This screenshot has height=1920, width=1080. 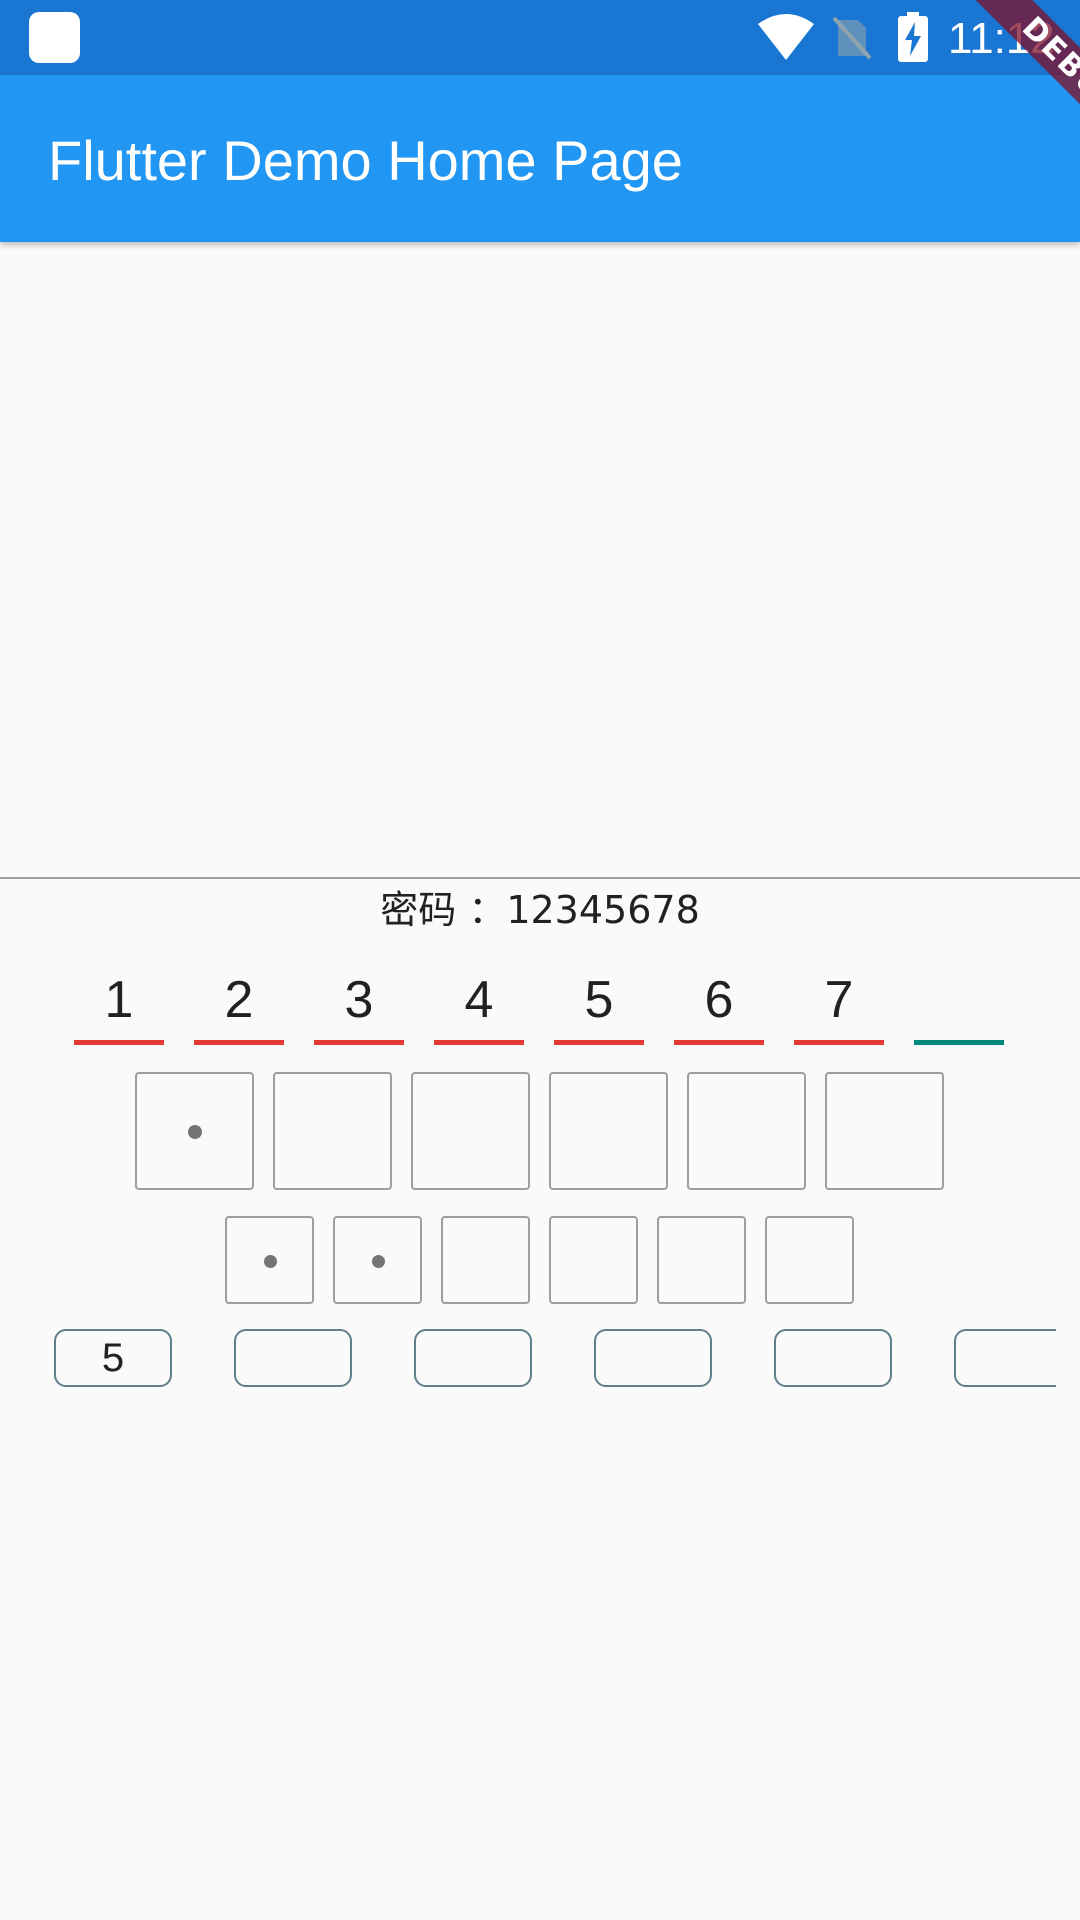 I want to click on password-label: 密码 ：12345678, so click(x=540, y=910).